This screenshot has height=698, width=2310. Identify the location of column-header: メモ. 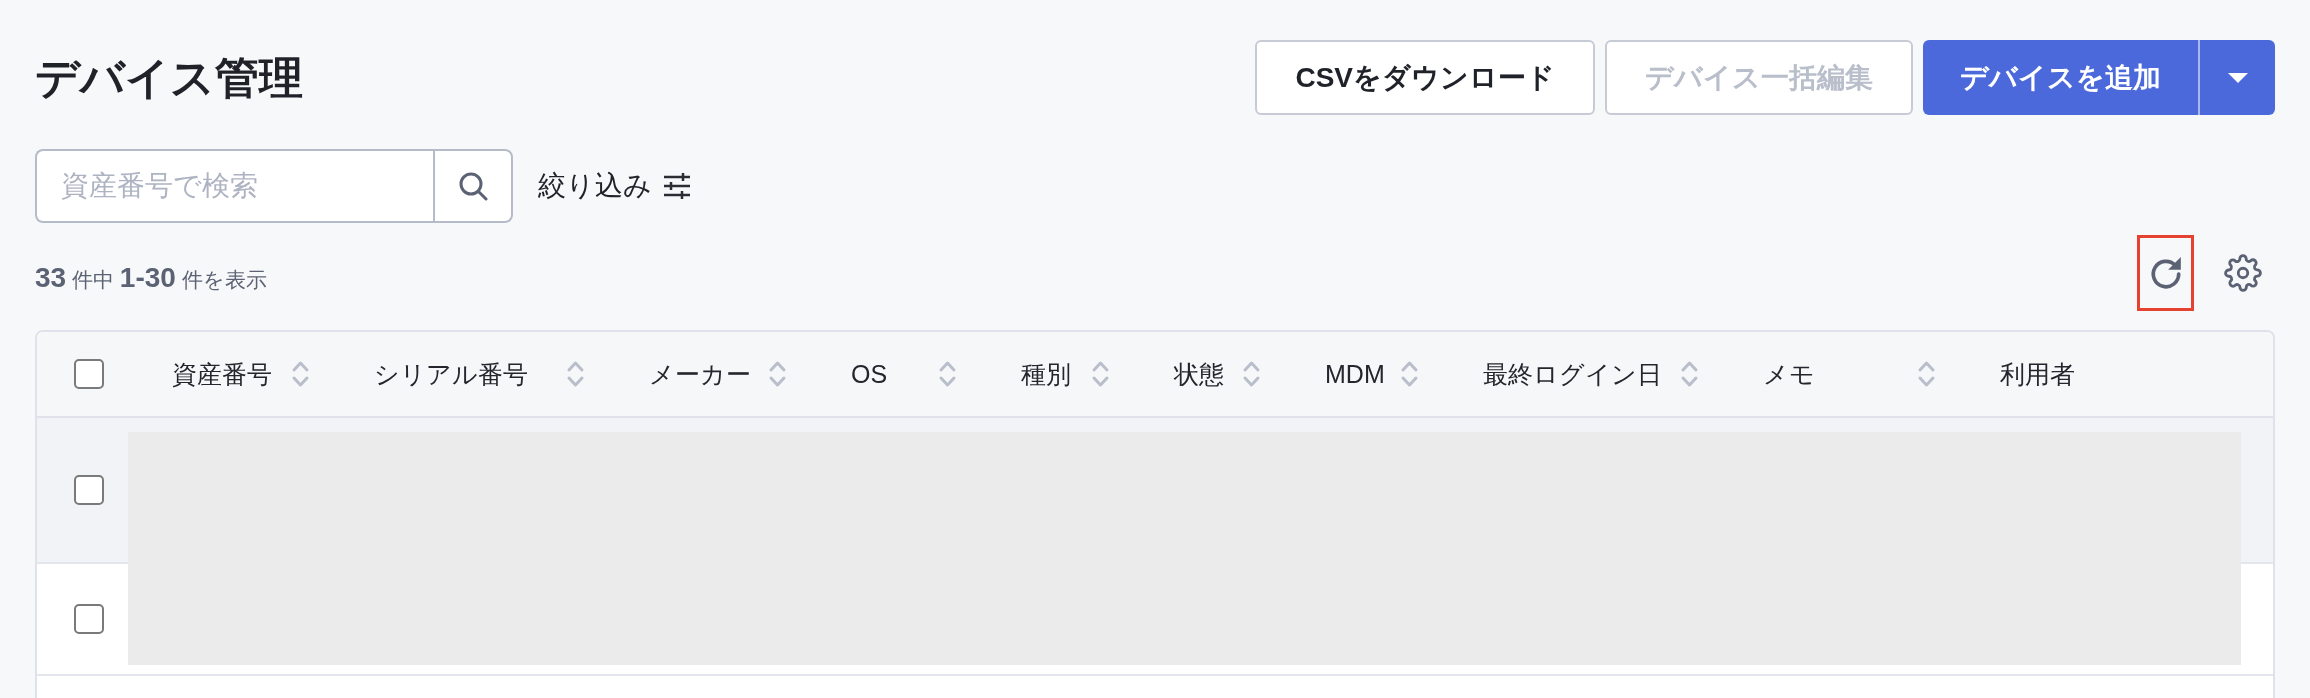
(1789, 374).